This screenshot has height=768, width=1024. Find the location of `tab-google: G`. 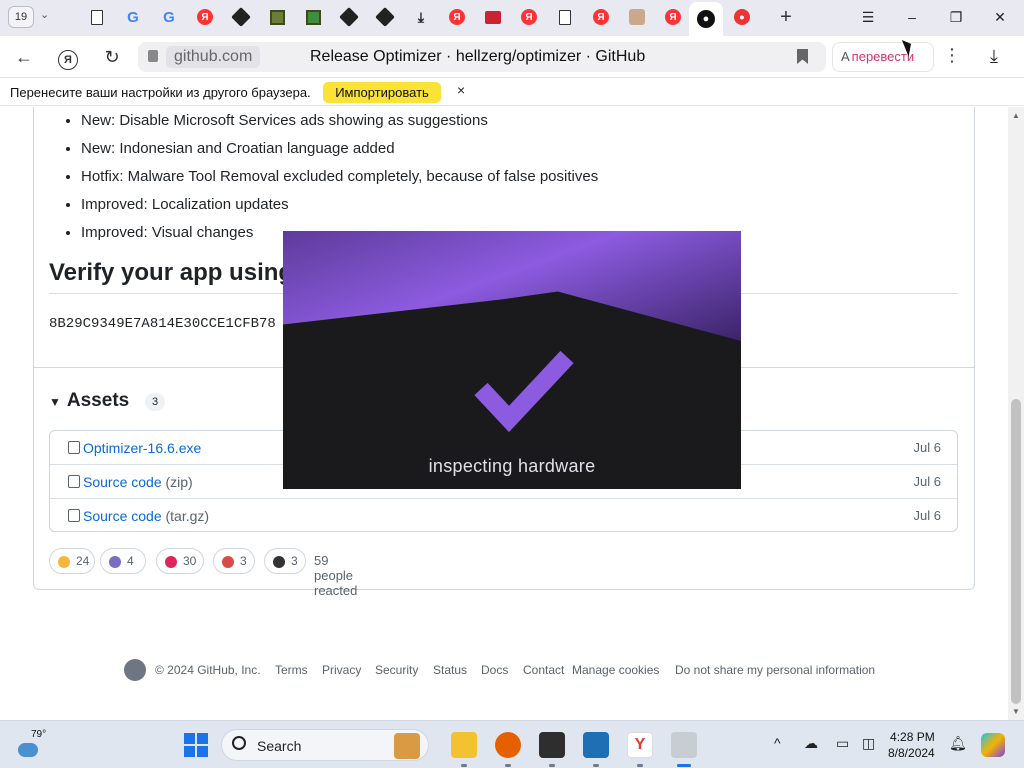

tab-google: G is located at coordinates (133, 17).